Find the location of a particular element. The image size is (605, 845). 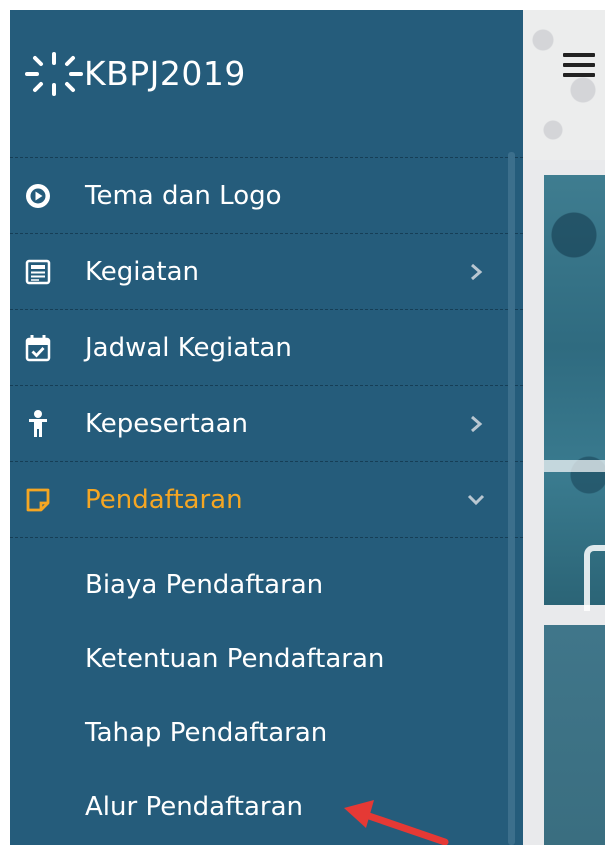

sidebar-item-kepesertaan: Kepesertaan is located at coordinates (266, 424).